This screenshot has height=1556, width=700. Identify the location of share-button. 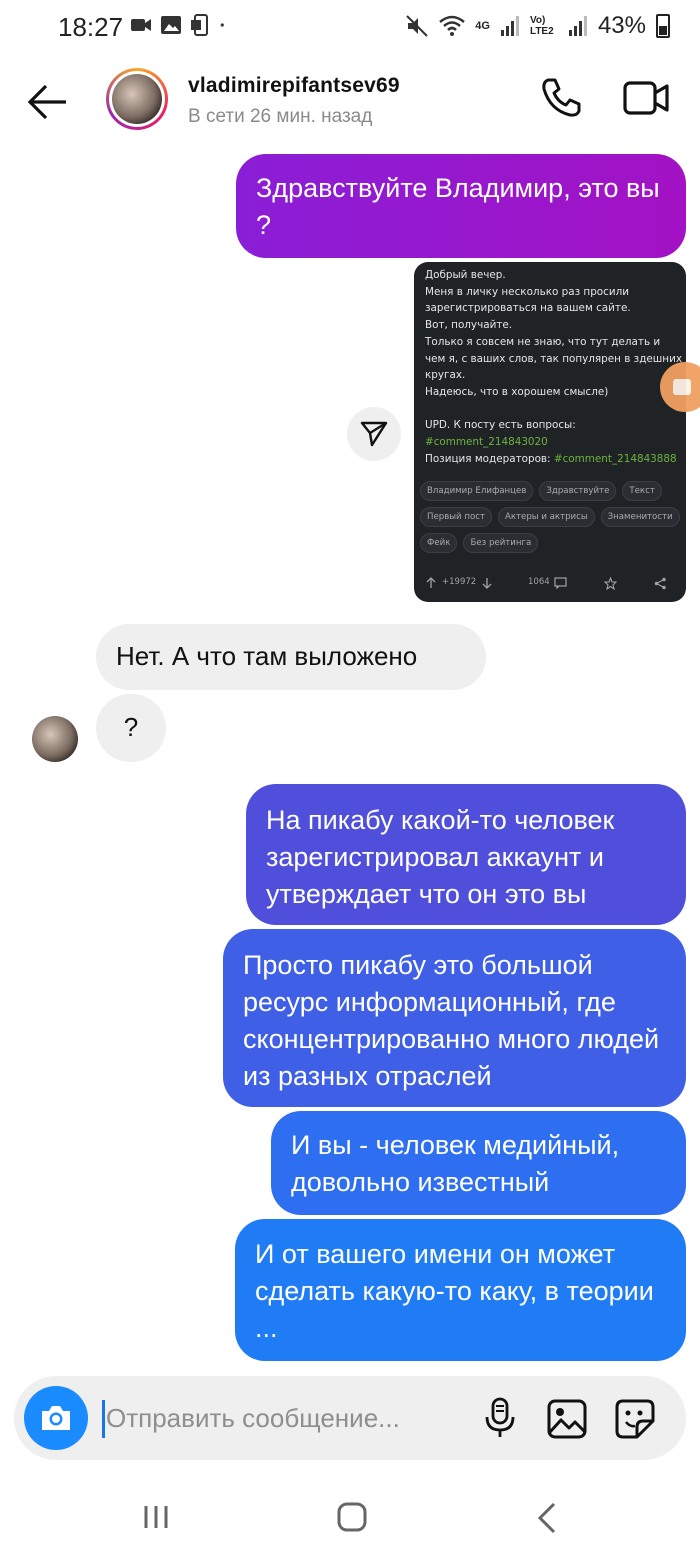
(374, 434).